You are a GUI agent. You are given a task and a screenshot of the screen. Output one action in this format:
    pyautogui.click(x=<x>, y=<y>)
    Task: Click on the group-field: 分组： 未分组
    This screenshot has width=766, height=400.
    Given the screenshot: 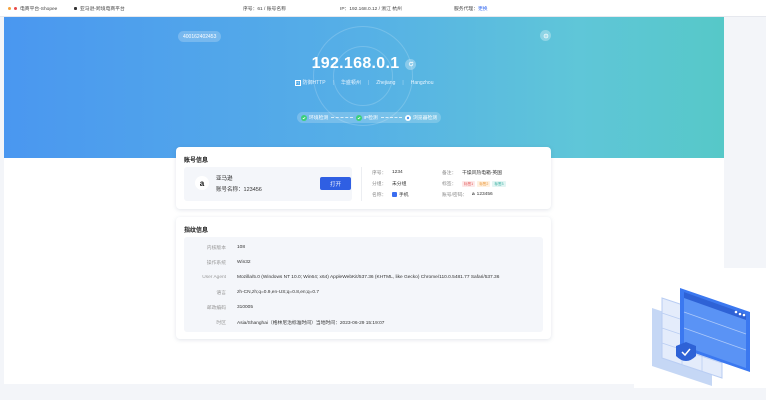 What is the action you would take?
    pyautogui.click(x=389, y=184)
    